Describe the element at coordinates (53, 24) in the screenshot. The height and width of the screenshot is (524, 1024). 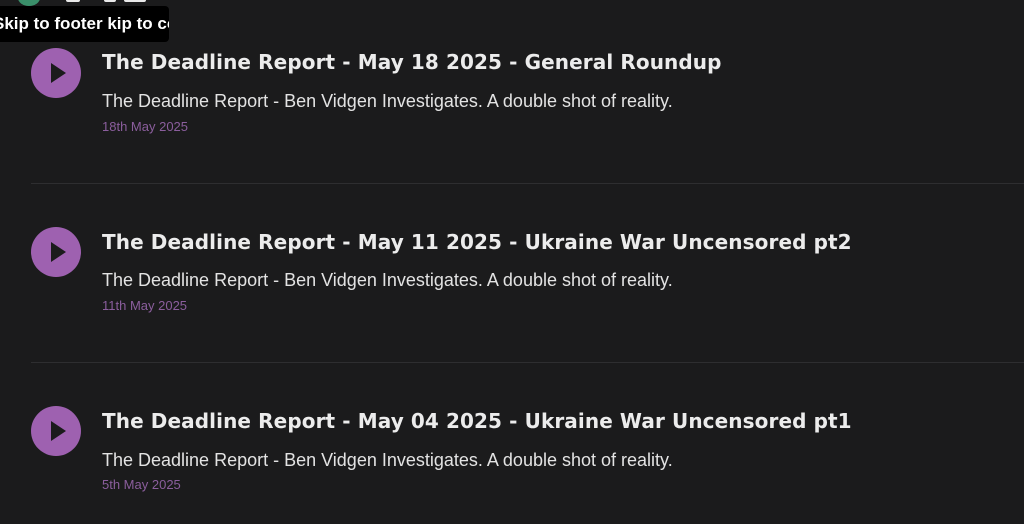
I see `skip-to-footer-link: Skip to footer` at that location.